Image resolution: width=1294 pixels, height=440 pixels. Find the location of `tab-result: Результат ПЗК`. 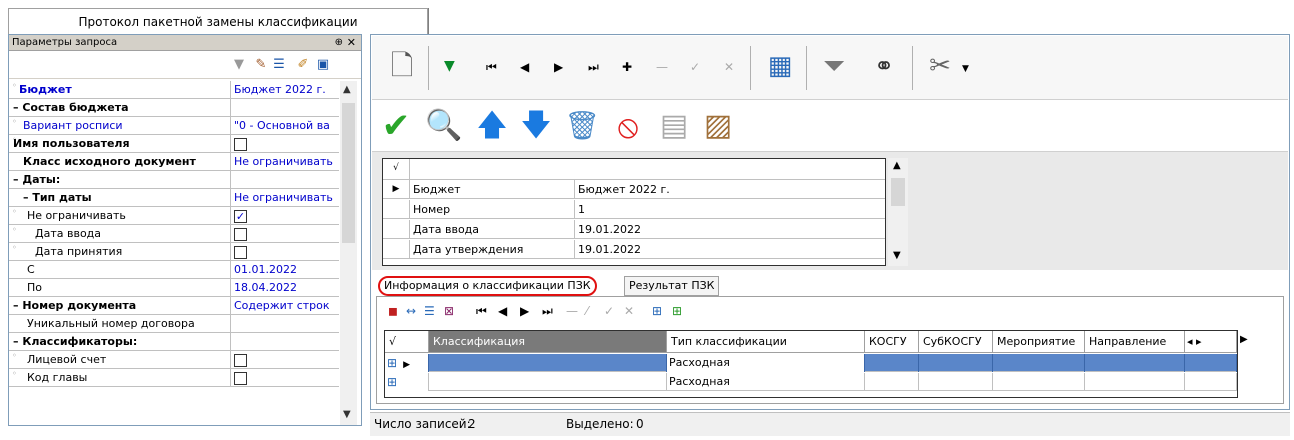

tab-result: Результат ПЗК is located at coordinates (672, 286).